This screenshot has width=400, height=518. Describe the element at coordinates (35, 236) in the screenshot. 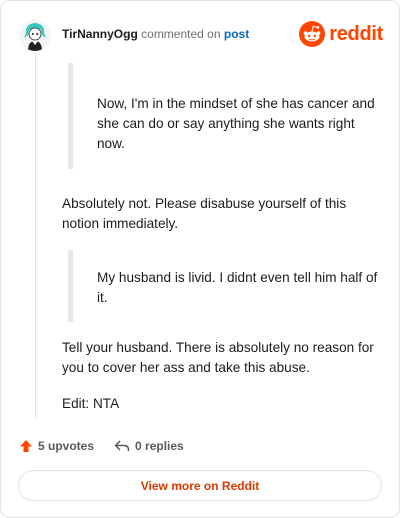

I see `thread-line` at that location.